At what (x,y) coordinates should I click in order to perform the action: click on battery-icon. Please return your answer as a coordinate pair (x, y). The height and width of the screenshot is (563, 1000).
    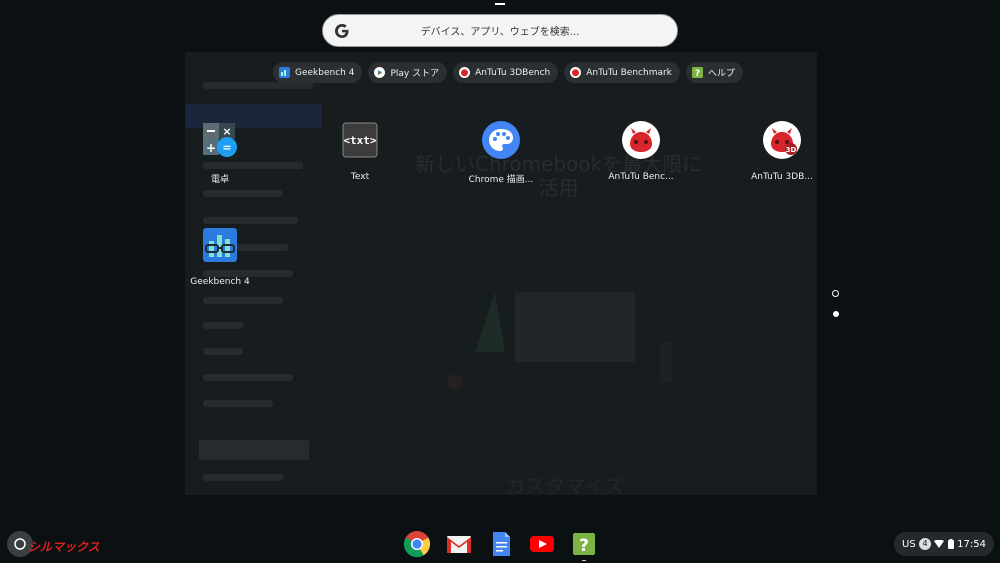
    Looking at the image, I should click on (950, 544).